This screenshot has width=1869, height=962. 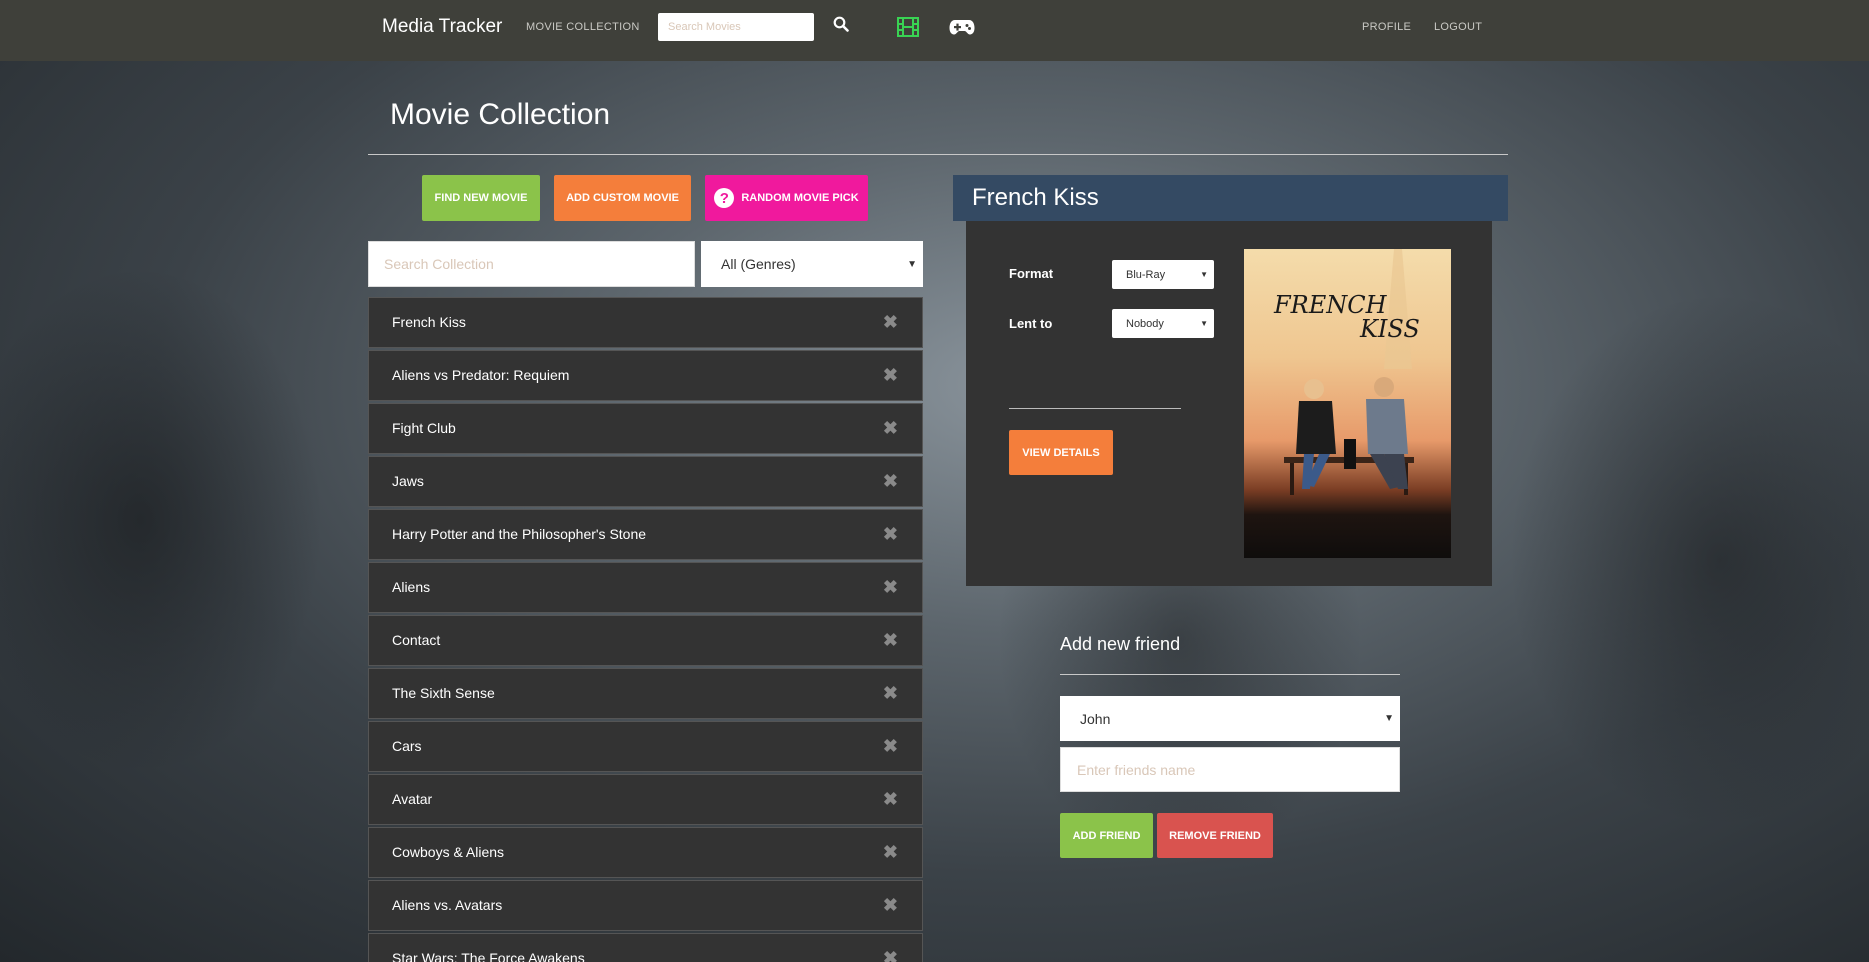 I want to click on genre-select: All (Genres) ▼, so click(x=812, y=264).